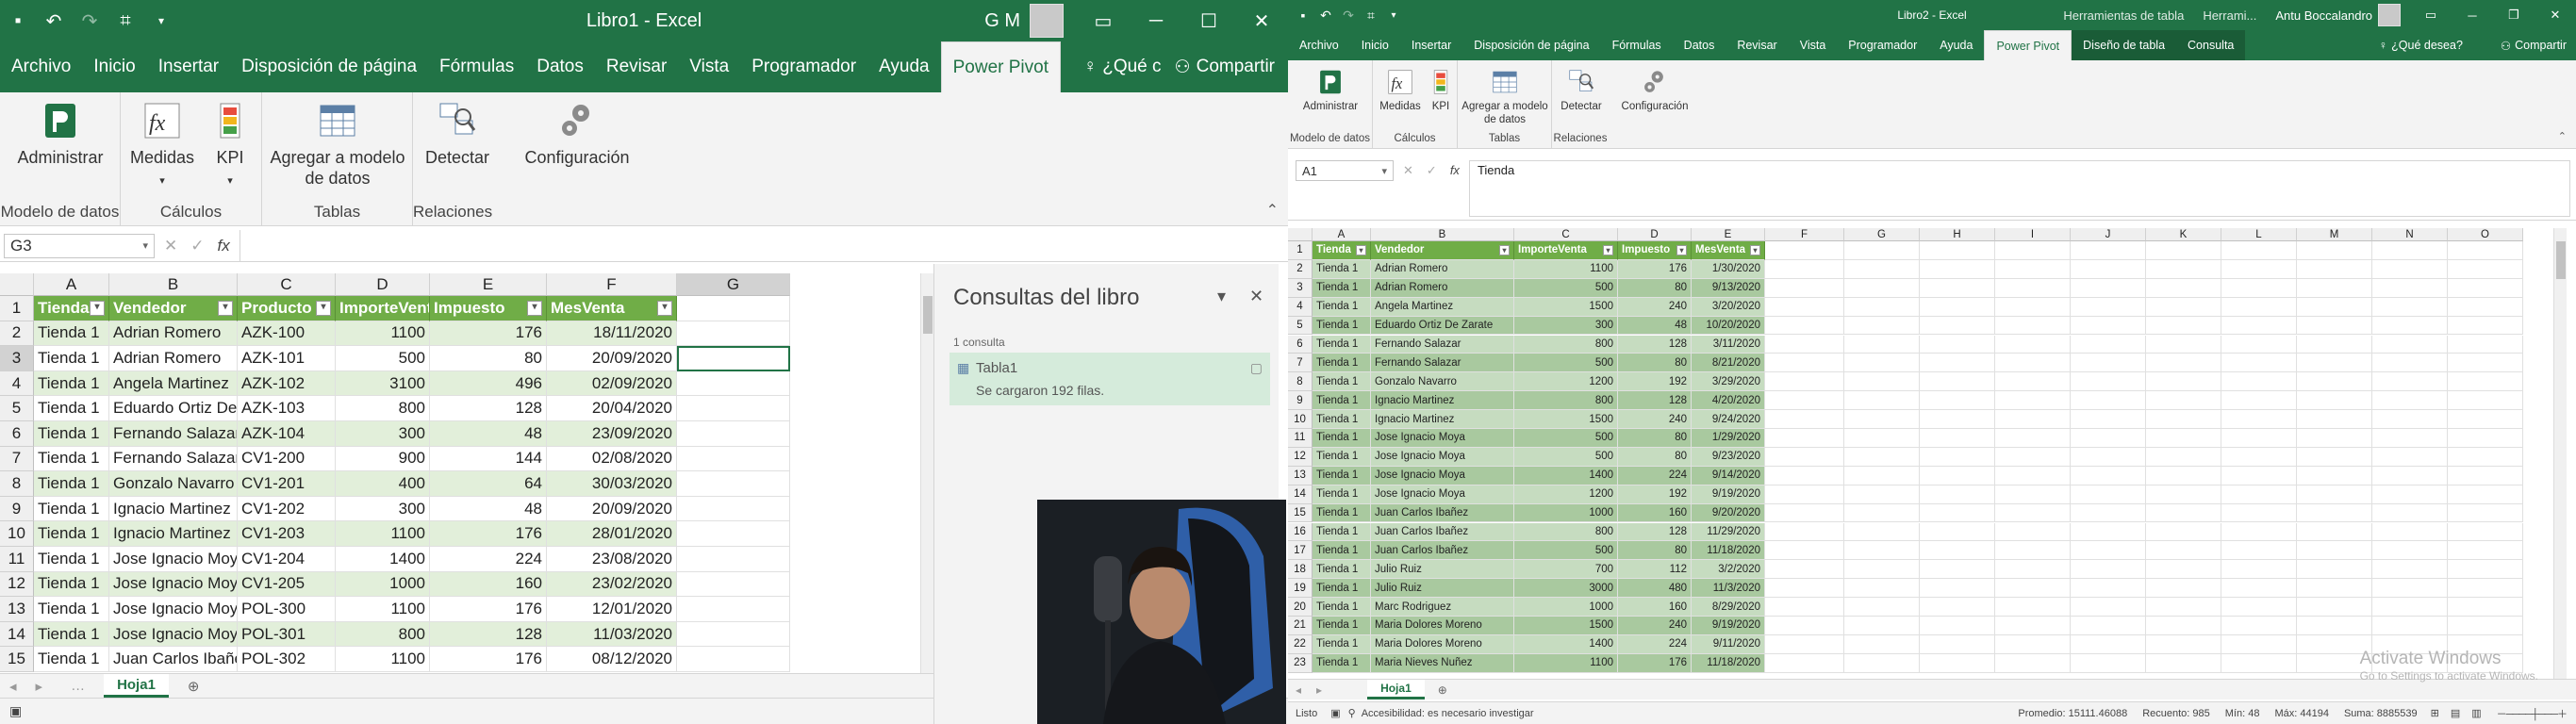 This screenshot has width=2576, height=724. I want to click on table-cell: 1100, so click(383, 534).